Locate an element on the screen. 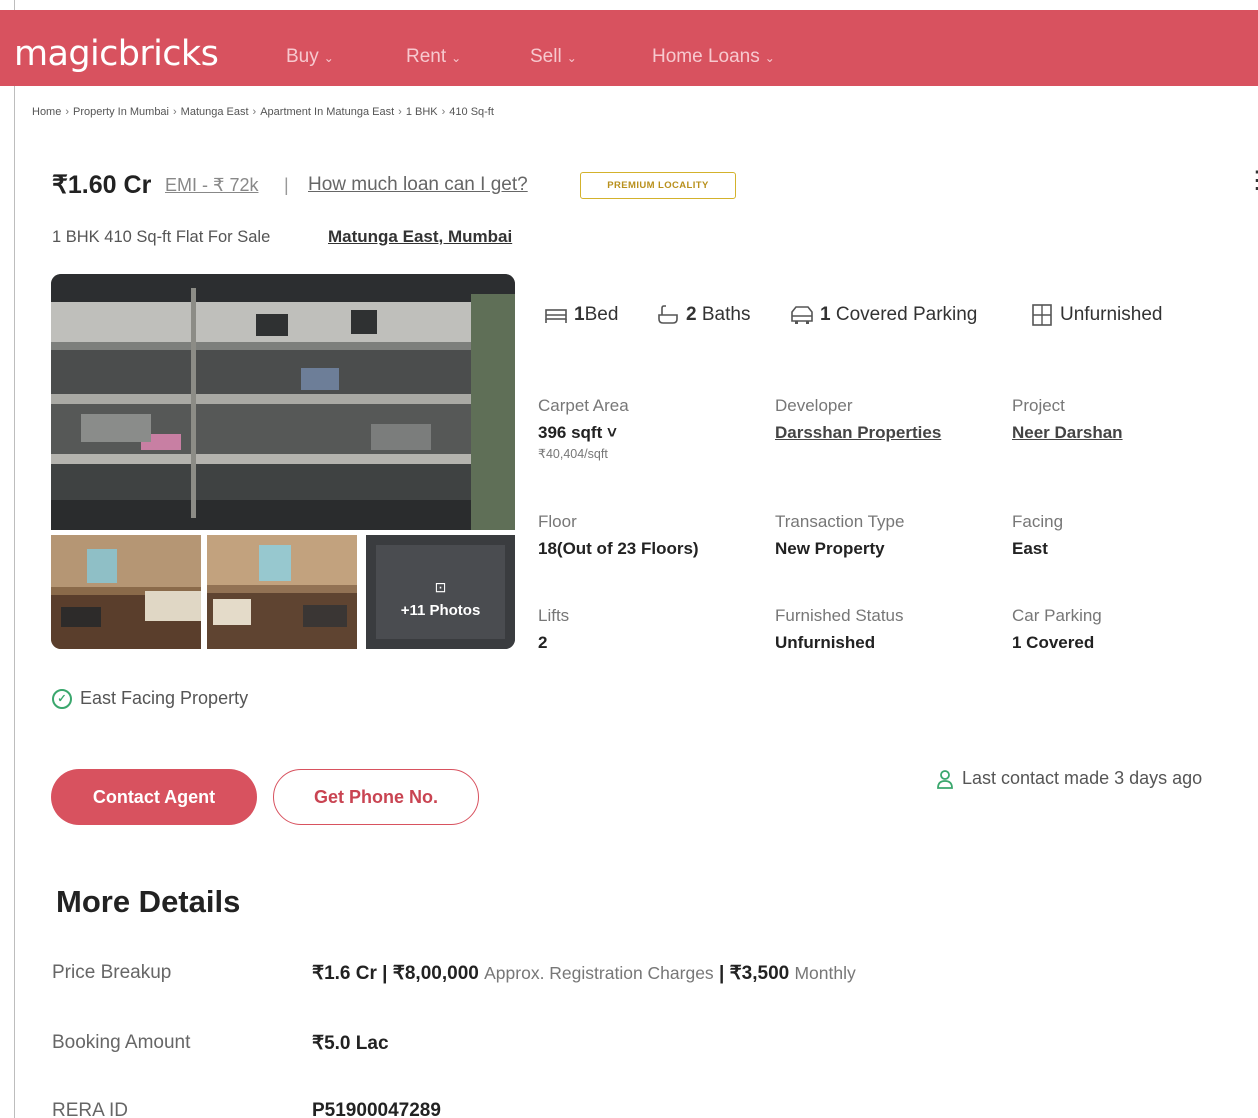 Image resolution: width=1258 pixels, height=1118 pixels. main-property-photo is located at coordinates (283, 402).